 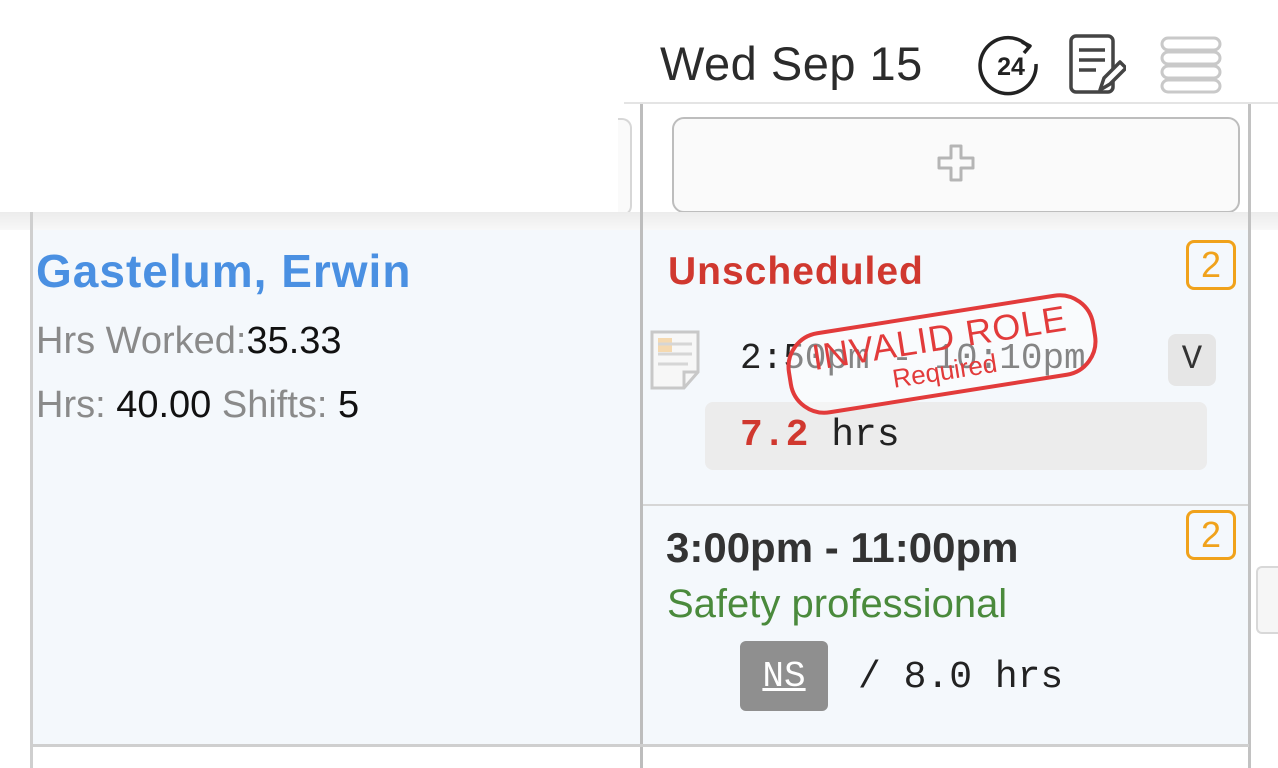 What do you see at coordinates (1097, 65) in the screenshot?
I see `notes-icon` at bounding box center [1097, 65].